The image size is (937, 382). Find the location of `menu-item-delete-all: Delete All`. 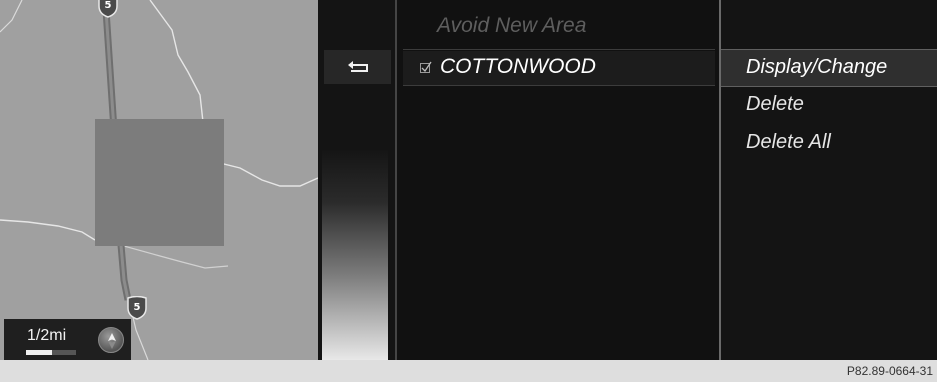

menu-item-delete-all: Delete All is located at coordinates (829, 144).